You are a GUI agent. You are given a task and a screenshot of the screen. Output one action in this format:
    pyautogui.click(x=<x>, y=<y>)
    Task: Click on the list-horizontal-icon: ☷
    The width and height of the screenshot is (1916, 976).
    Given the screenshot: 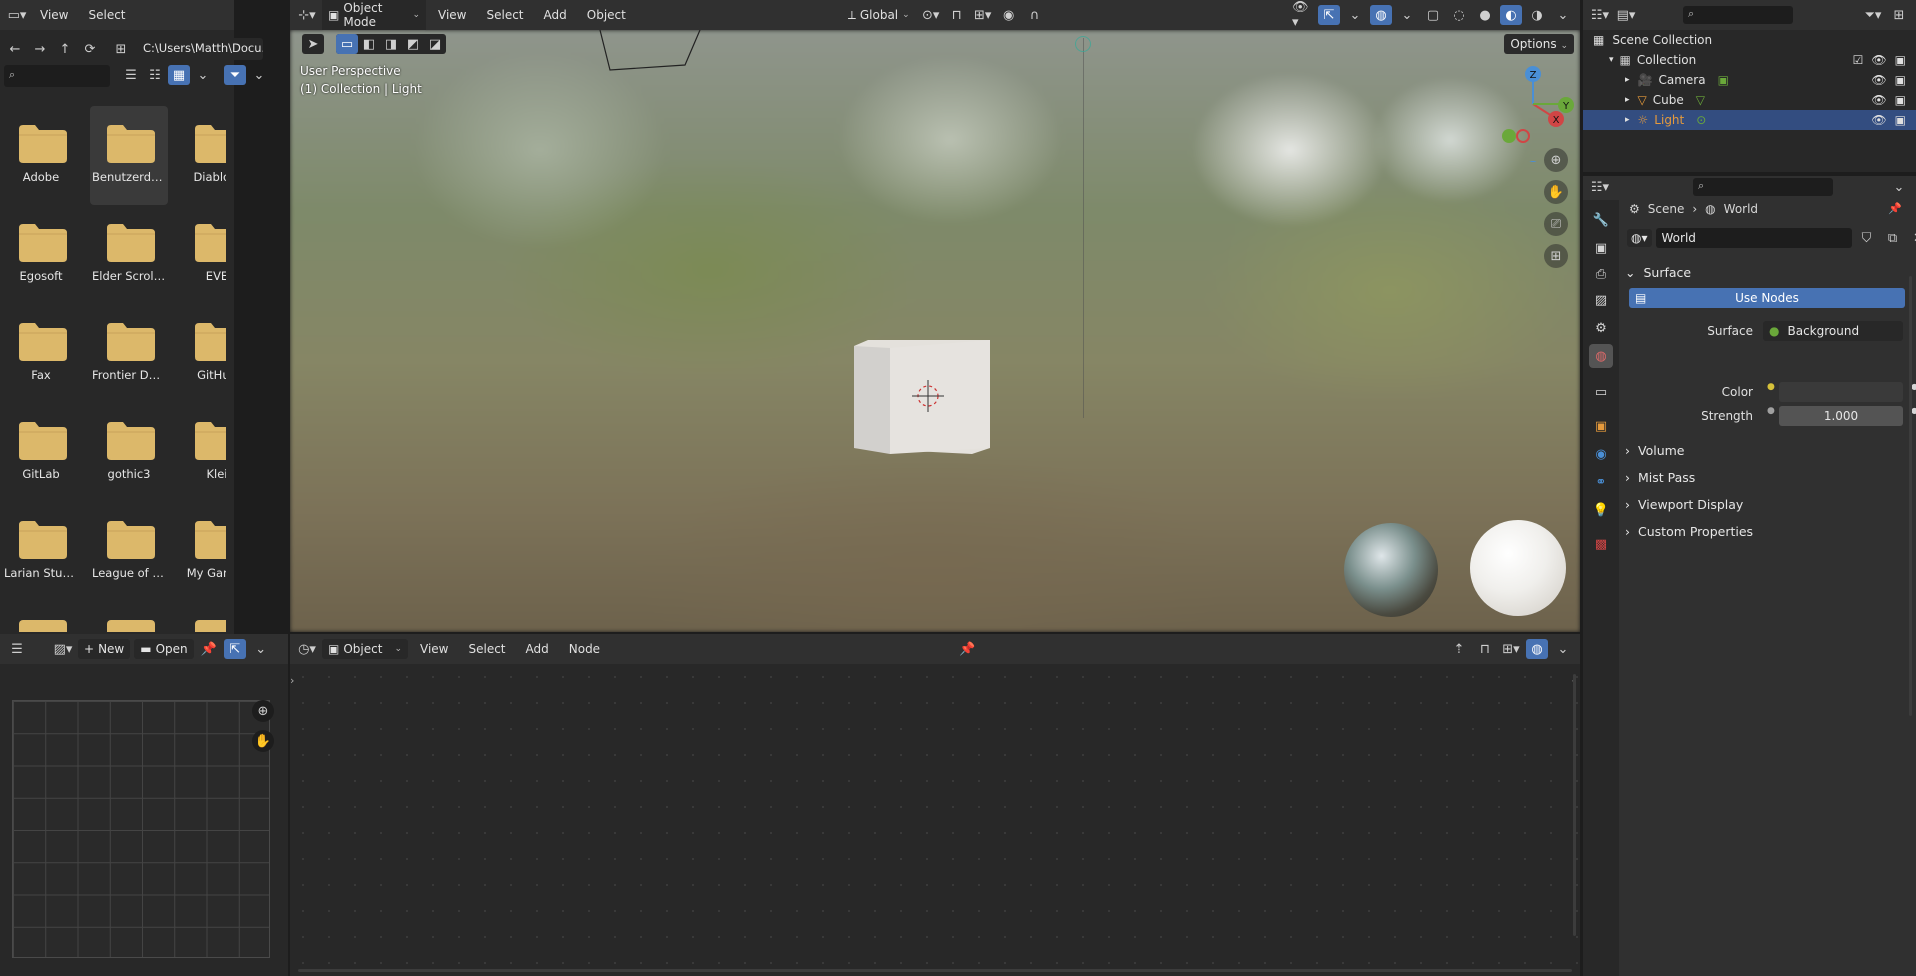 What is the action you would take?
    pyautogui.click(x=155, y=75)
    